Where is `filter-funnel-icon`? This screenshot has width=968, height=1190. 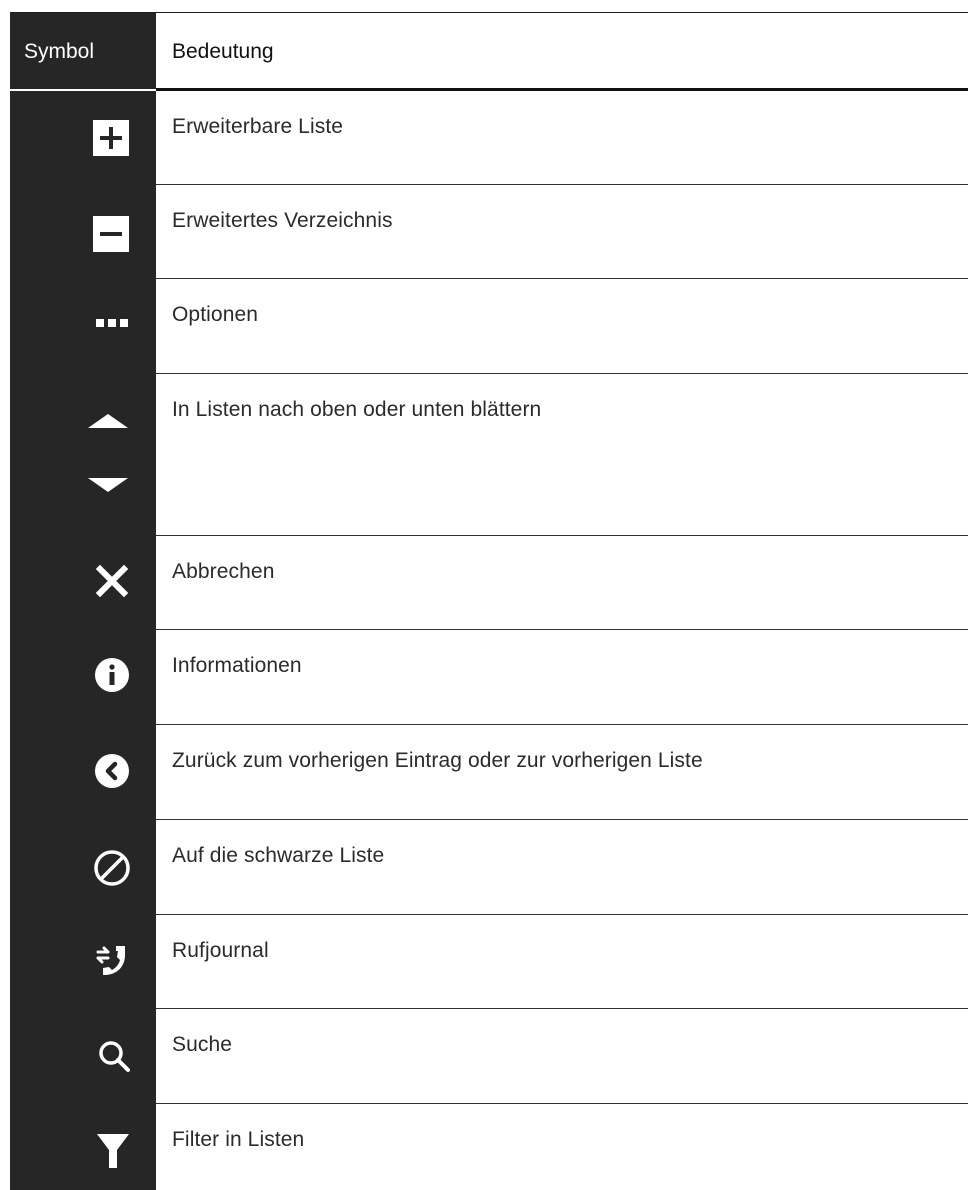
filter-funnel-icon is located at coordinates (113, 1151).